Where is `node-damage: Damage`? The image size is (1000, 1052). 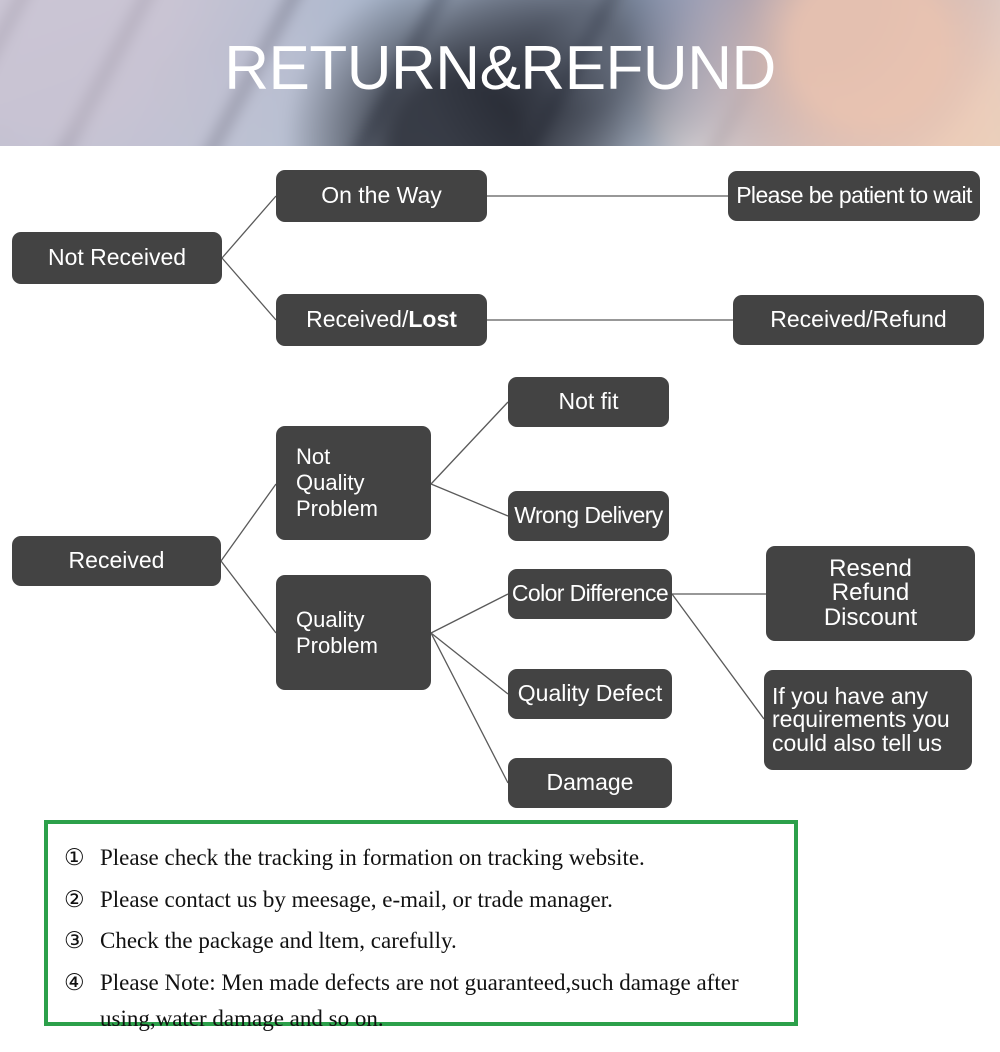 node-damage: Damage is located at coordinates (590, 783).